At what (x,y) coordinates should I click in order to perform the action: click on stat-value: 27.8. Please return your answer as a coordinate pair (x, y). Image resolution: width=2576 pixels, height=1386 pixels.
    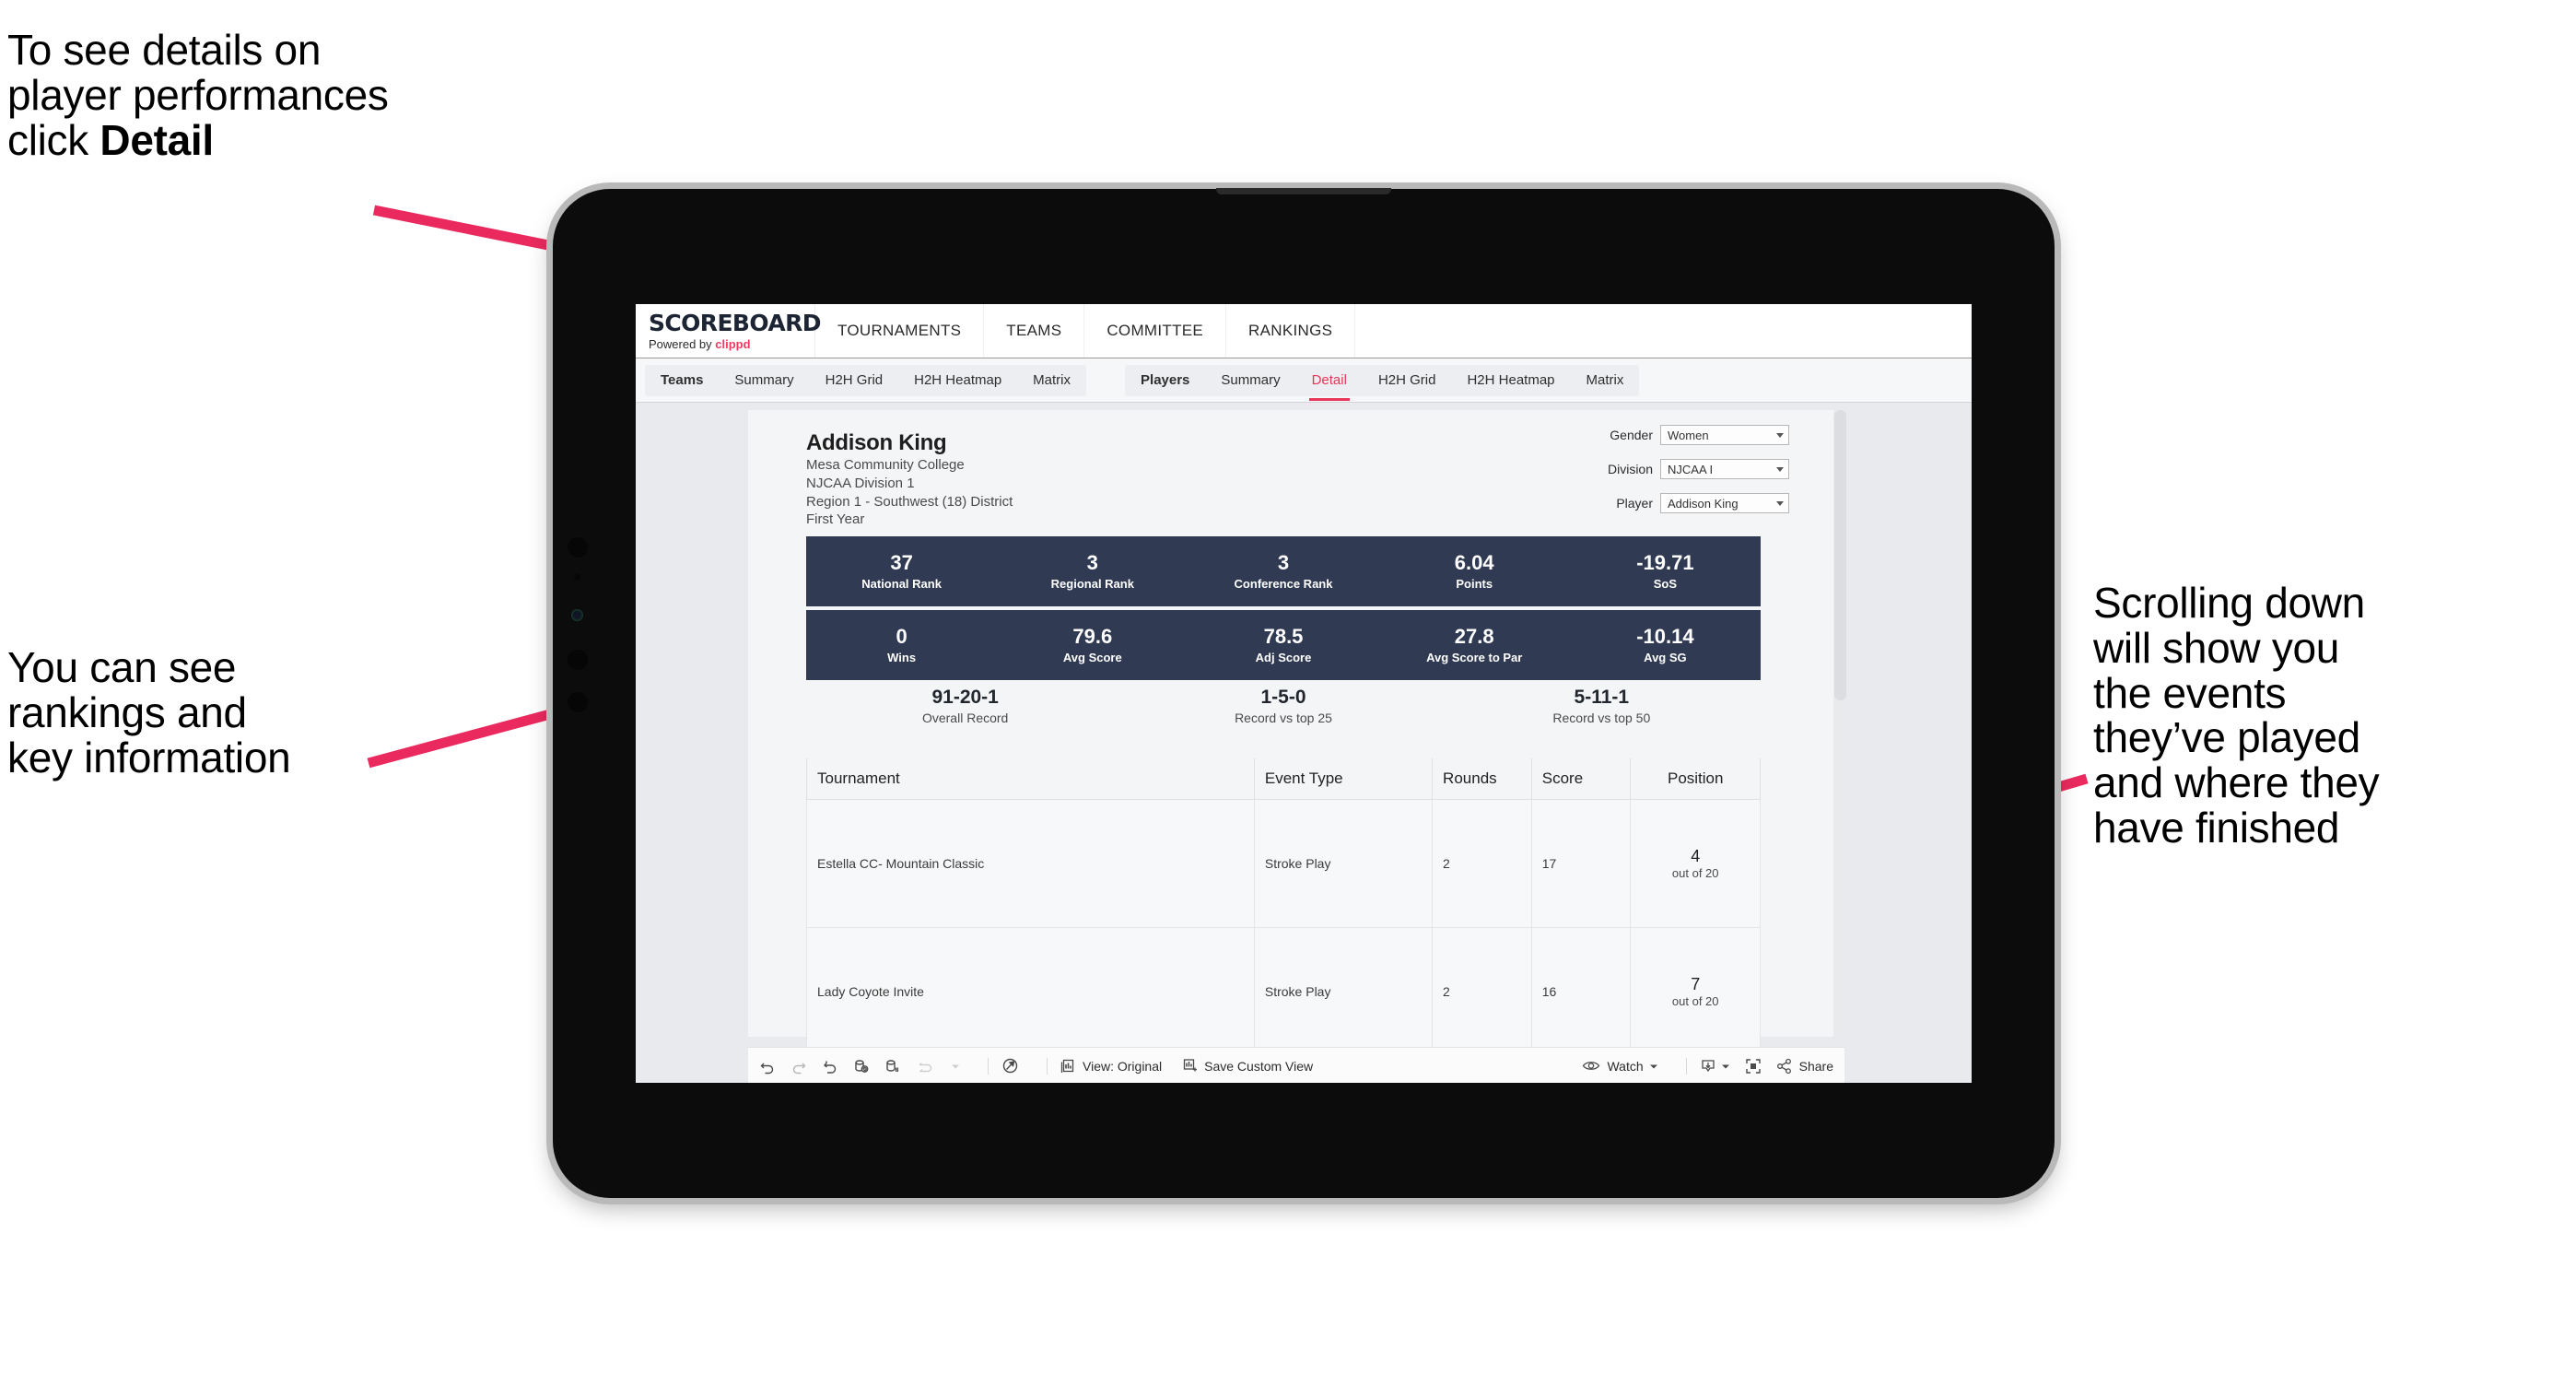
    Looking at the image, I should click on (1474, 636).